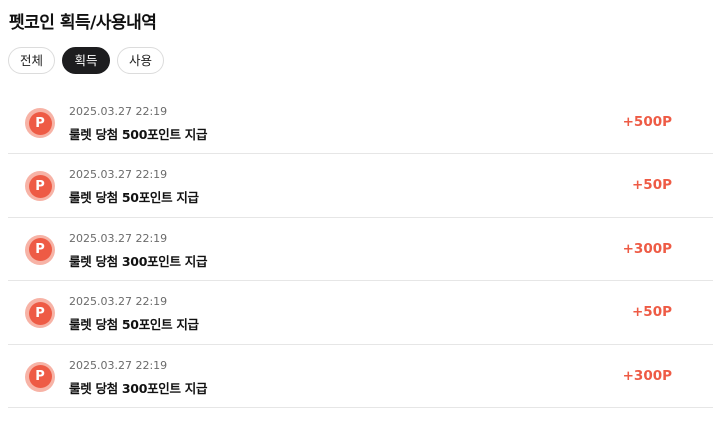 Image resolution: width=713 pixels, height=432 pixels. I want to click on filter-tabs: 전체 획득 사용, so click(86, 60).